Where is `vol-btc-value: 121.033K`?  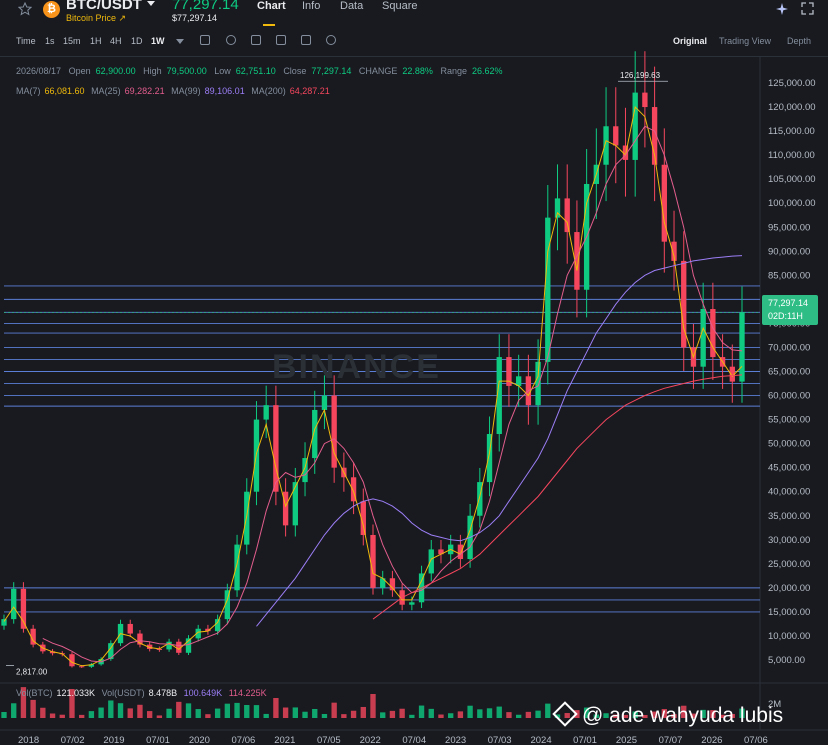
vol-btc-value: 121.033K is located at coordinates (76, 693).